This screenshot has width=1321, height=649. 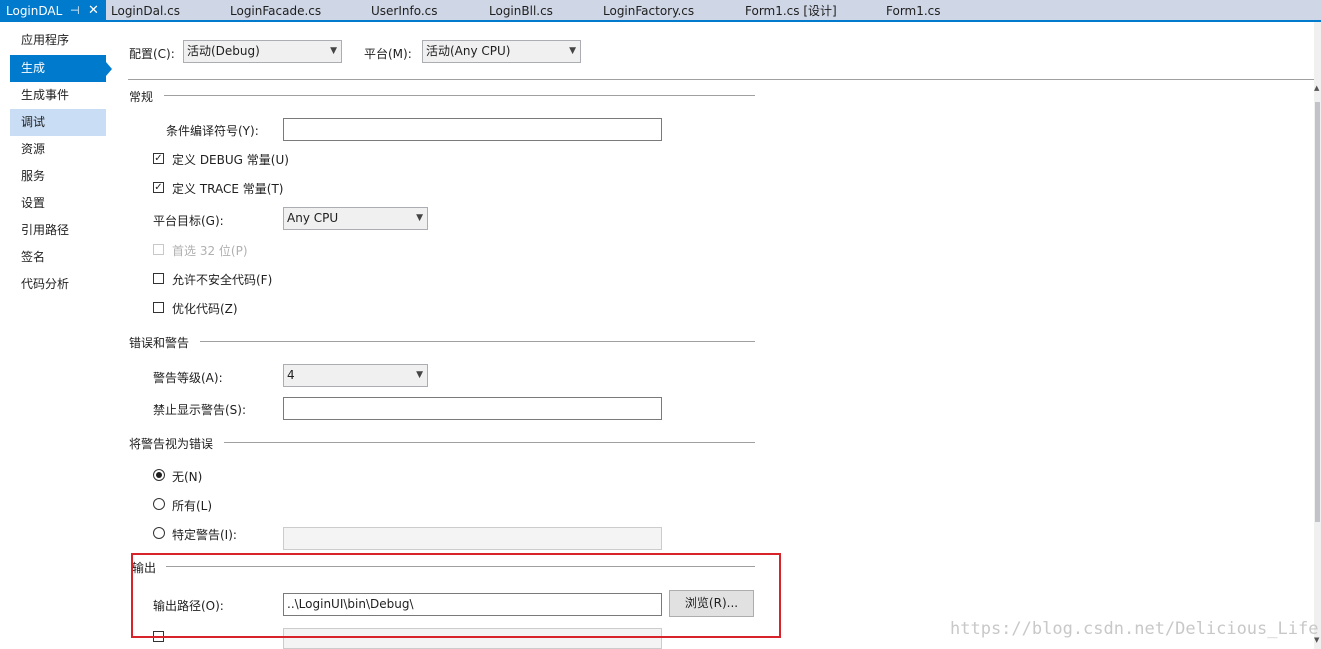 What do you see at coordinates (456, 595) in the screenshot?
I see `output-highlight-box` at bounding box center [456, 595].